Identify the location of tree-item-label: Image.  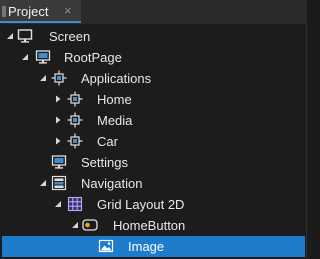
(146, 246).